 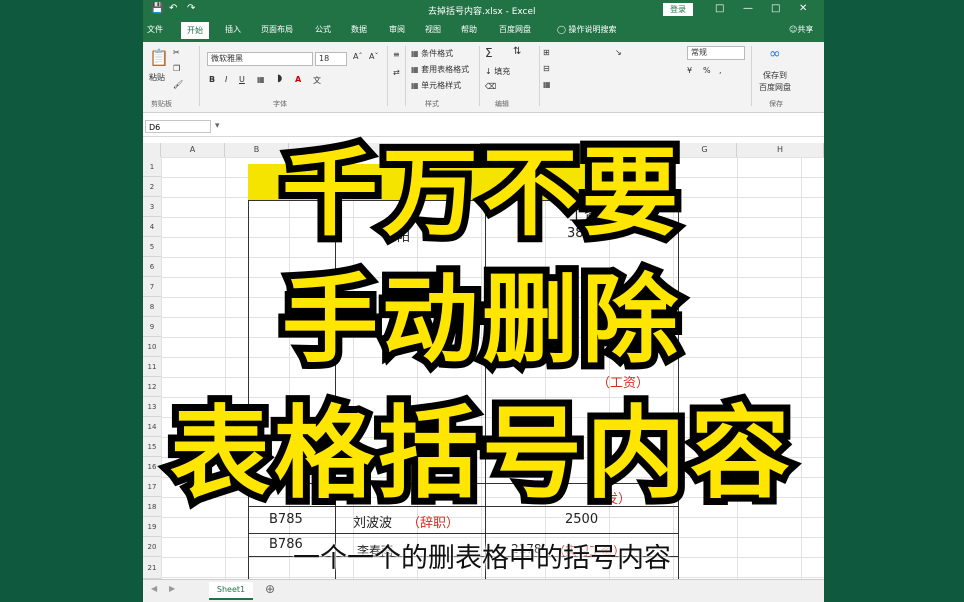 I want to click on tab-home: 开始, so click(x=195, y=30).